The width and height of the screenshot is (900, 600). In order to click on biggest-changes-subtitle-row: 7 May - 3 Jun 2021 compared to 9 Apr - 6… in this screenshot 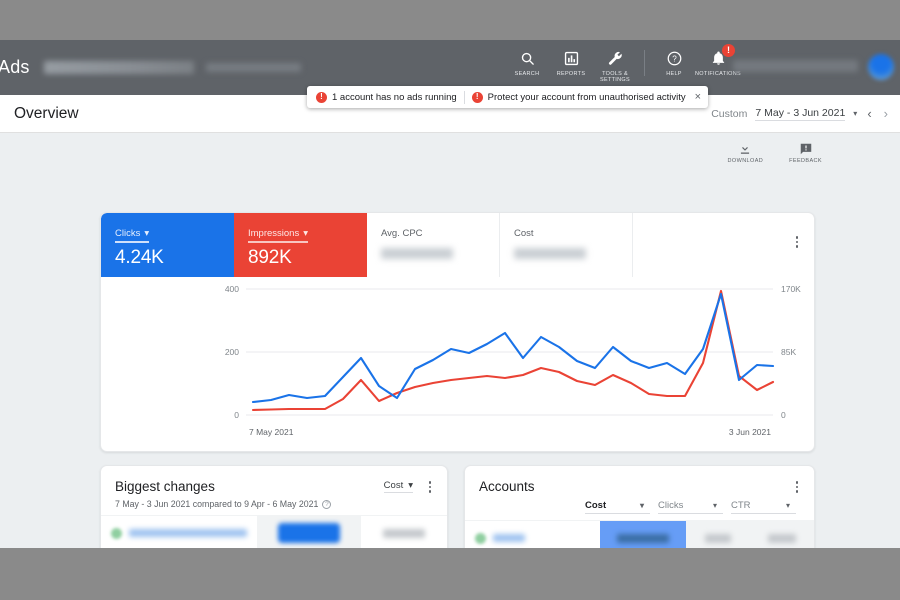, I will do `click(275, 504)`.